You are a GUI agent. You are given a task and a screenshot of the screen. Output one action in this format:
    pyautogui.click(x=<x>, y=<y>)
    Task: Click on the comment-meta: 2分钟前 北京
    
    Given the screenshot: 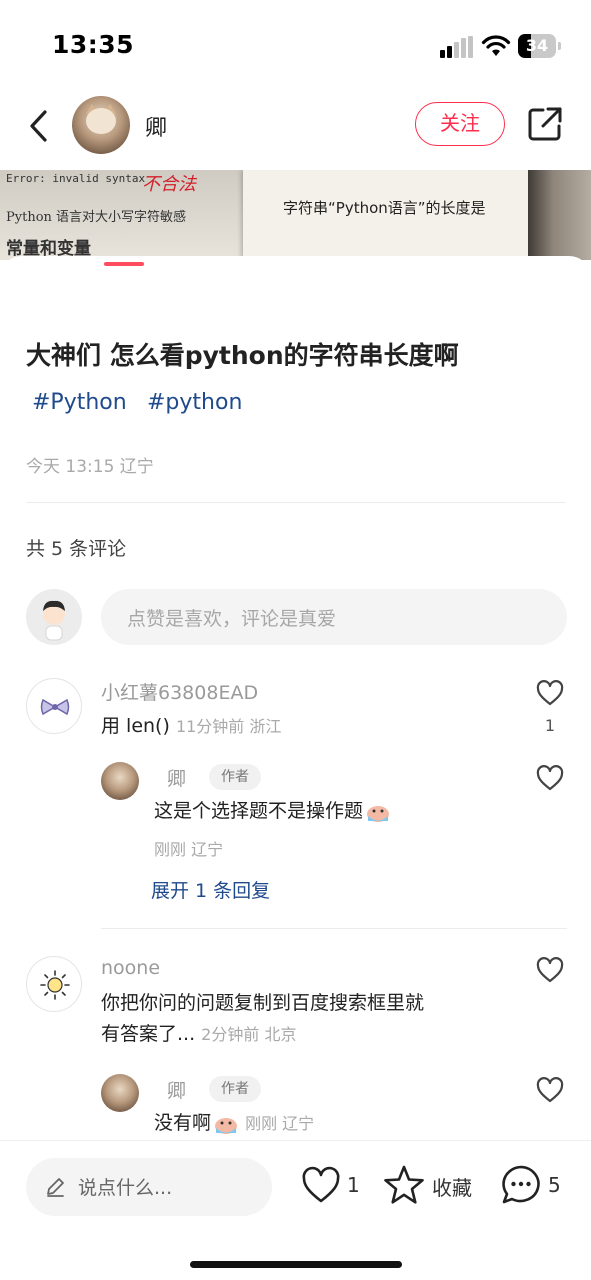 What is the action you would take?
    pyautogui.click(x=249, y=1034)
    